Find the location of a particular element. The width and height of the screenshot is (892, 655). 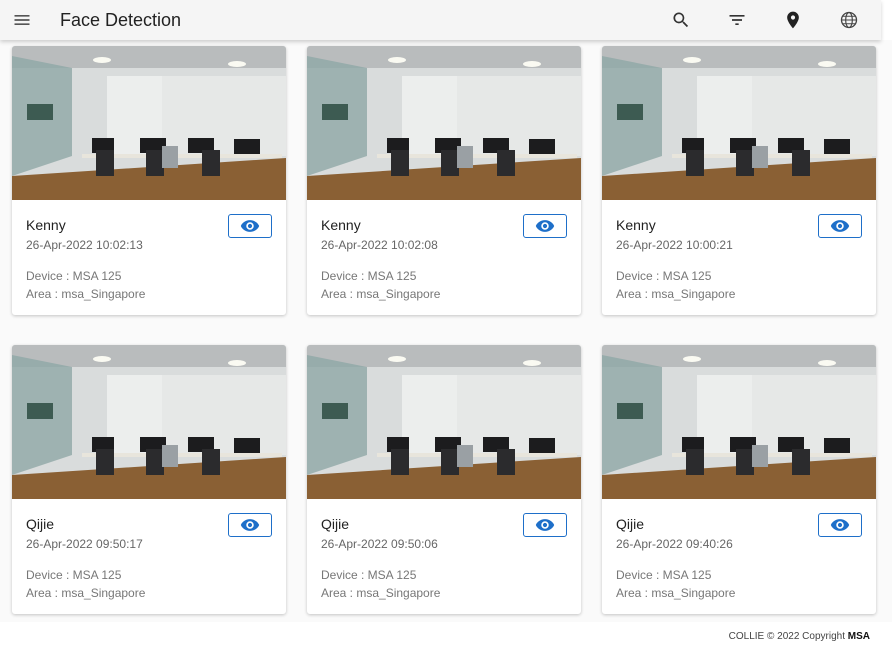

search-icon is located at coordinates (681, 20).